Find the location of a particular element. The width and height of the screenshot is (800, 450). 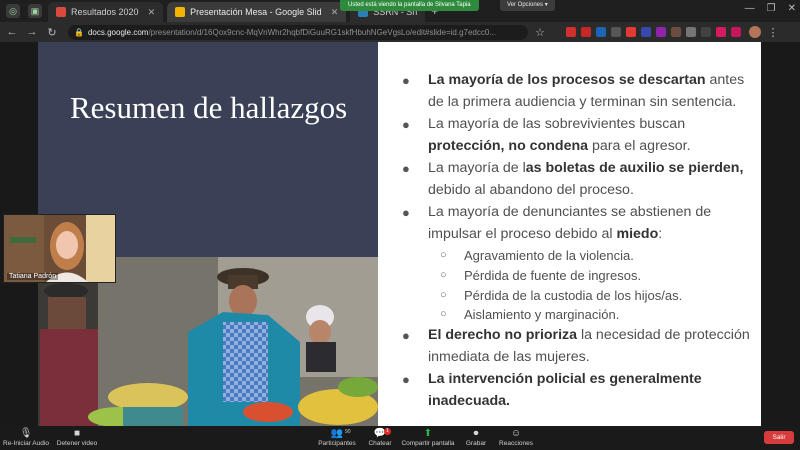

extensions-bar is located at coordinates (653, 32).